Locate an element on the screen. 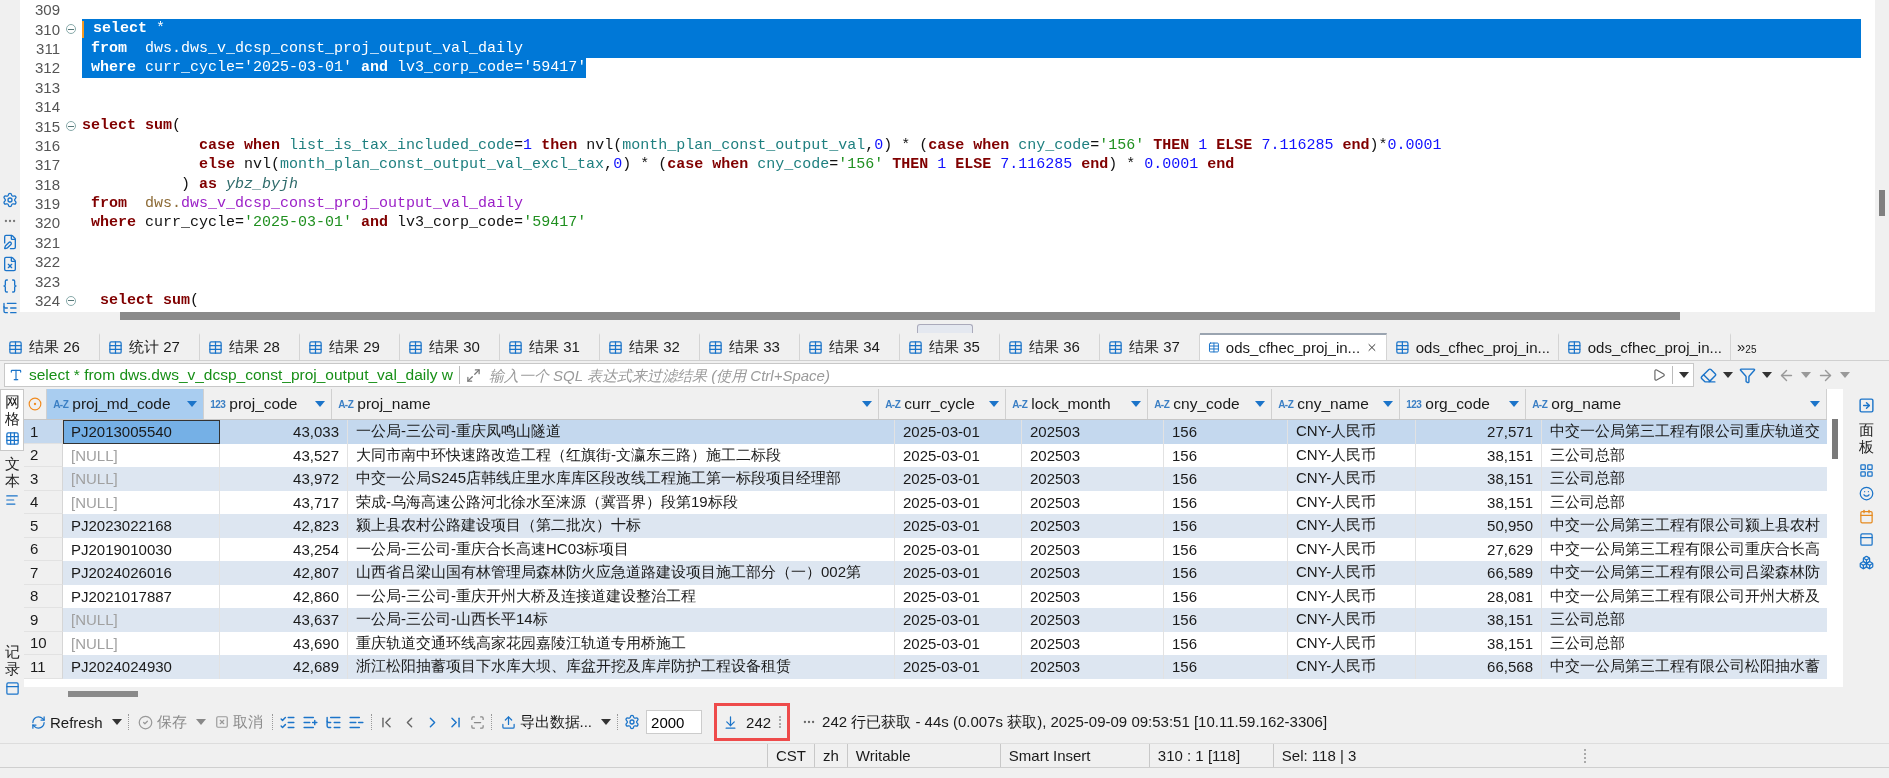 This screenshot has height=778, width=1889. code-line: else nvl(month_plan_const_output_val_excl_tax,0) * (case when cny_code='156' THEN 1 ELSE 7.116285 end) * 0.0001 end is located at coordinates (717, 165).